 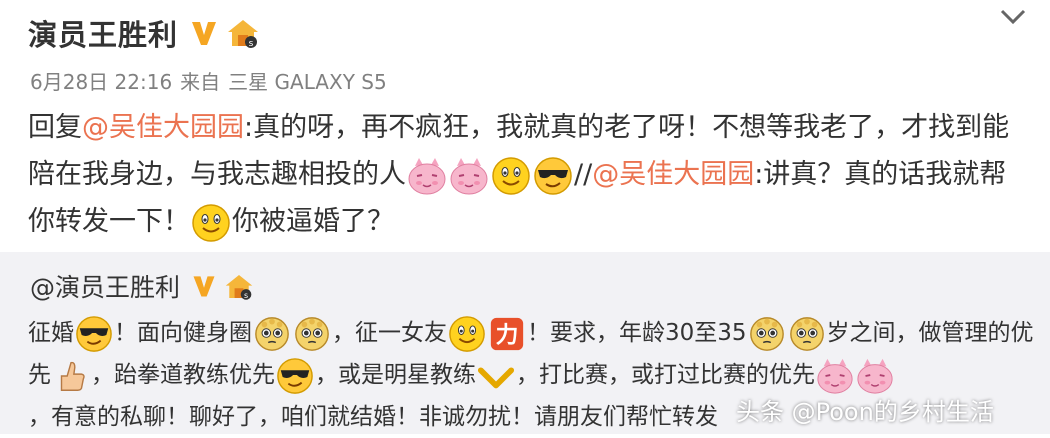 I want to click on chevron-down-icon, so click(x=1013, y=17).